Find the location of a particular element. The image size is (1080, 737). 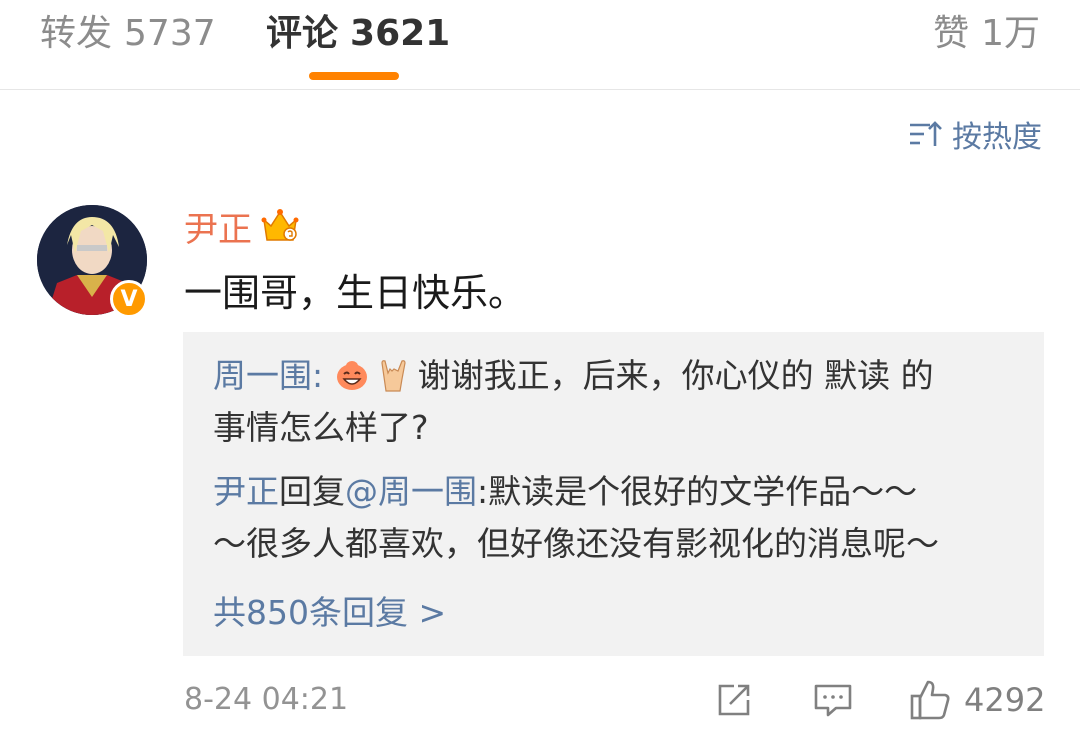

tab-like: 赞 1万 is located at coordinates (986, 34).